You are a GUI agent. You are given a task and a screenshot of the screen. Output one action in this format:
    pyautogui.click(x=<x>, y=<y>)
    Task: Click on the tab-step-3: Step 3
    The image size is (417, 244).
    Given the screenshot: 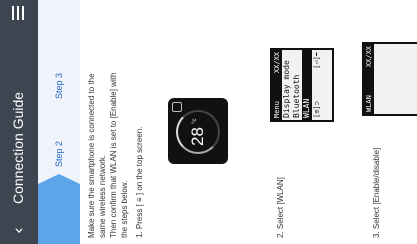 What is the action you would take?
    pyautogui.click(x=59, y=86)
    